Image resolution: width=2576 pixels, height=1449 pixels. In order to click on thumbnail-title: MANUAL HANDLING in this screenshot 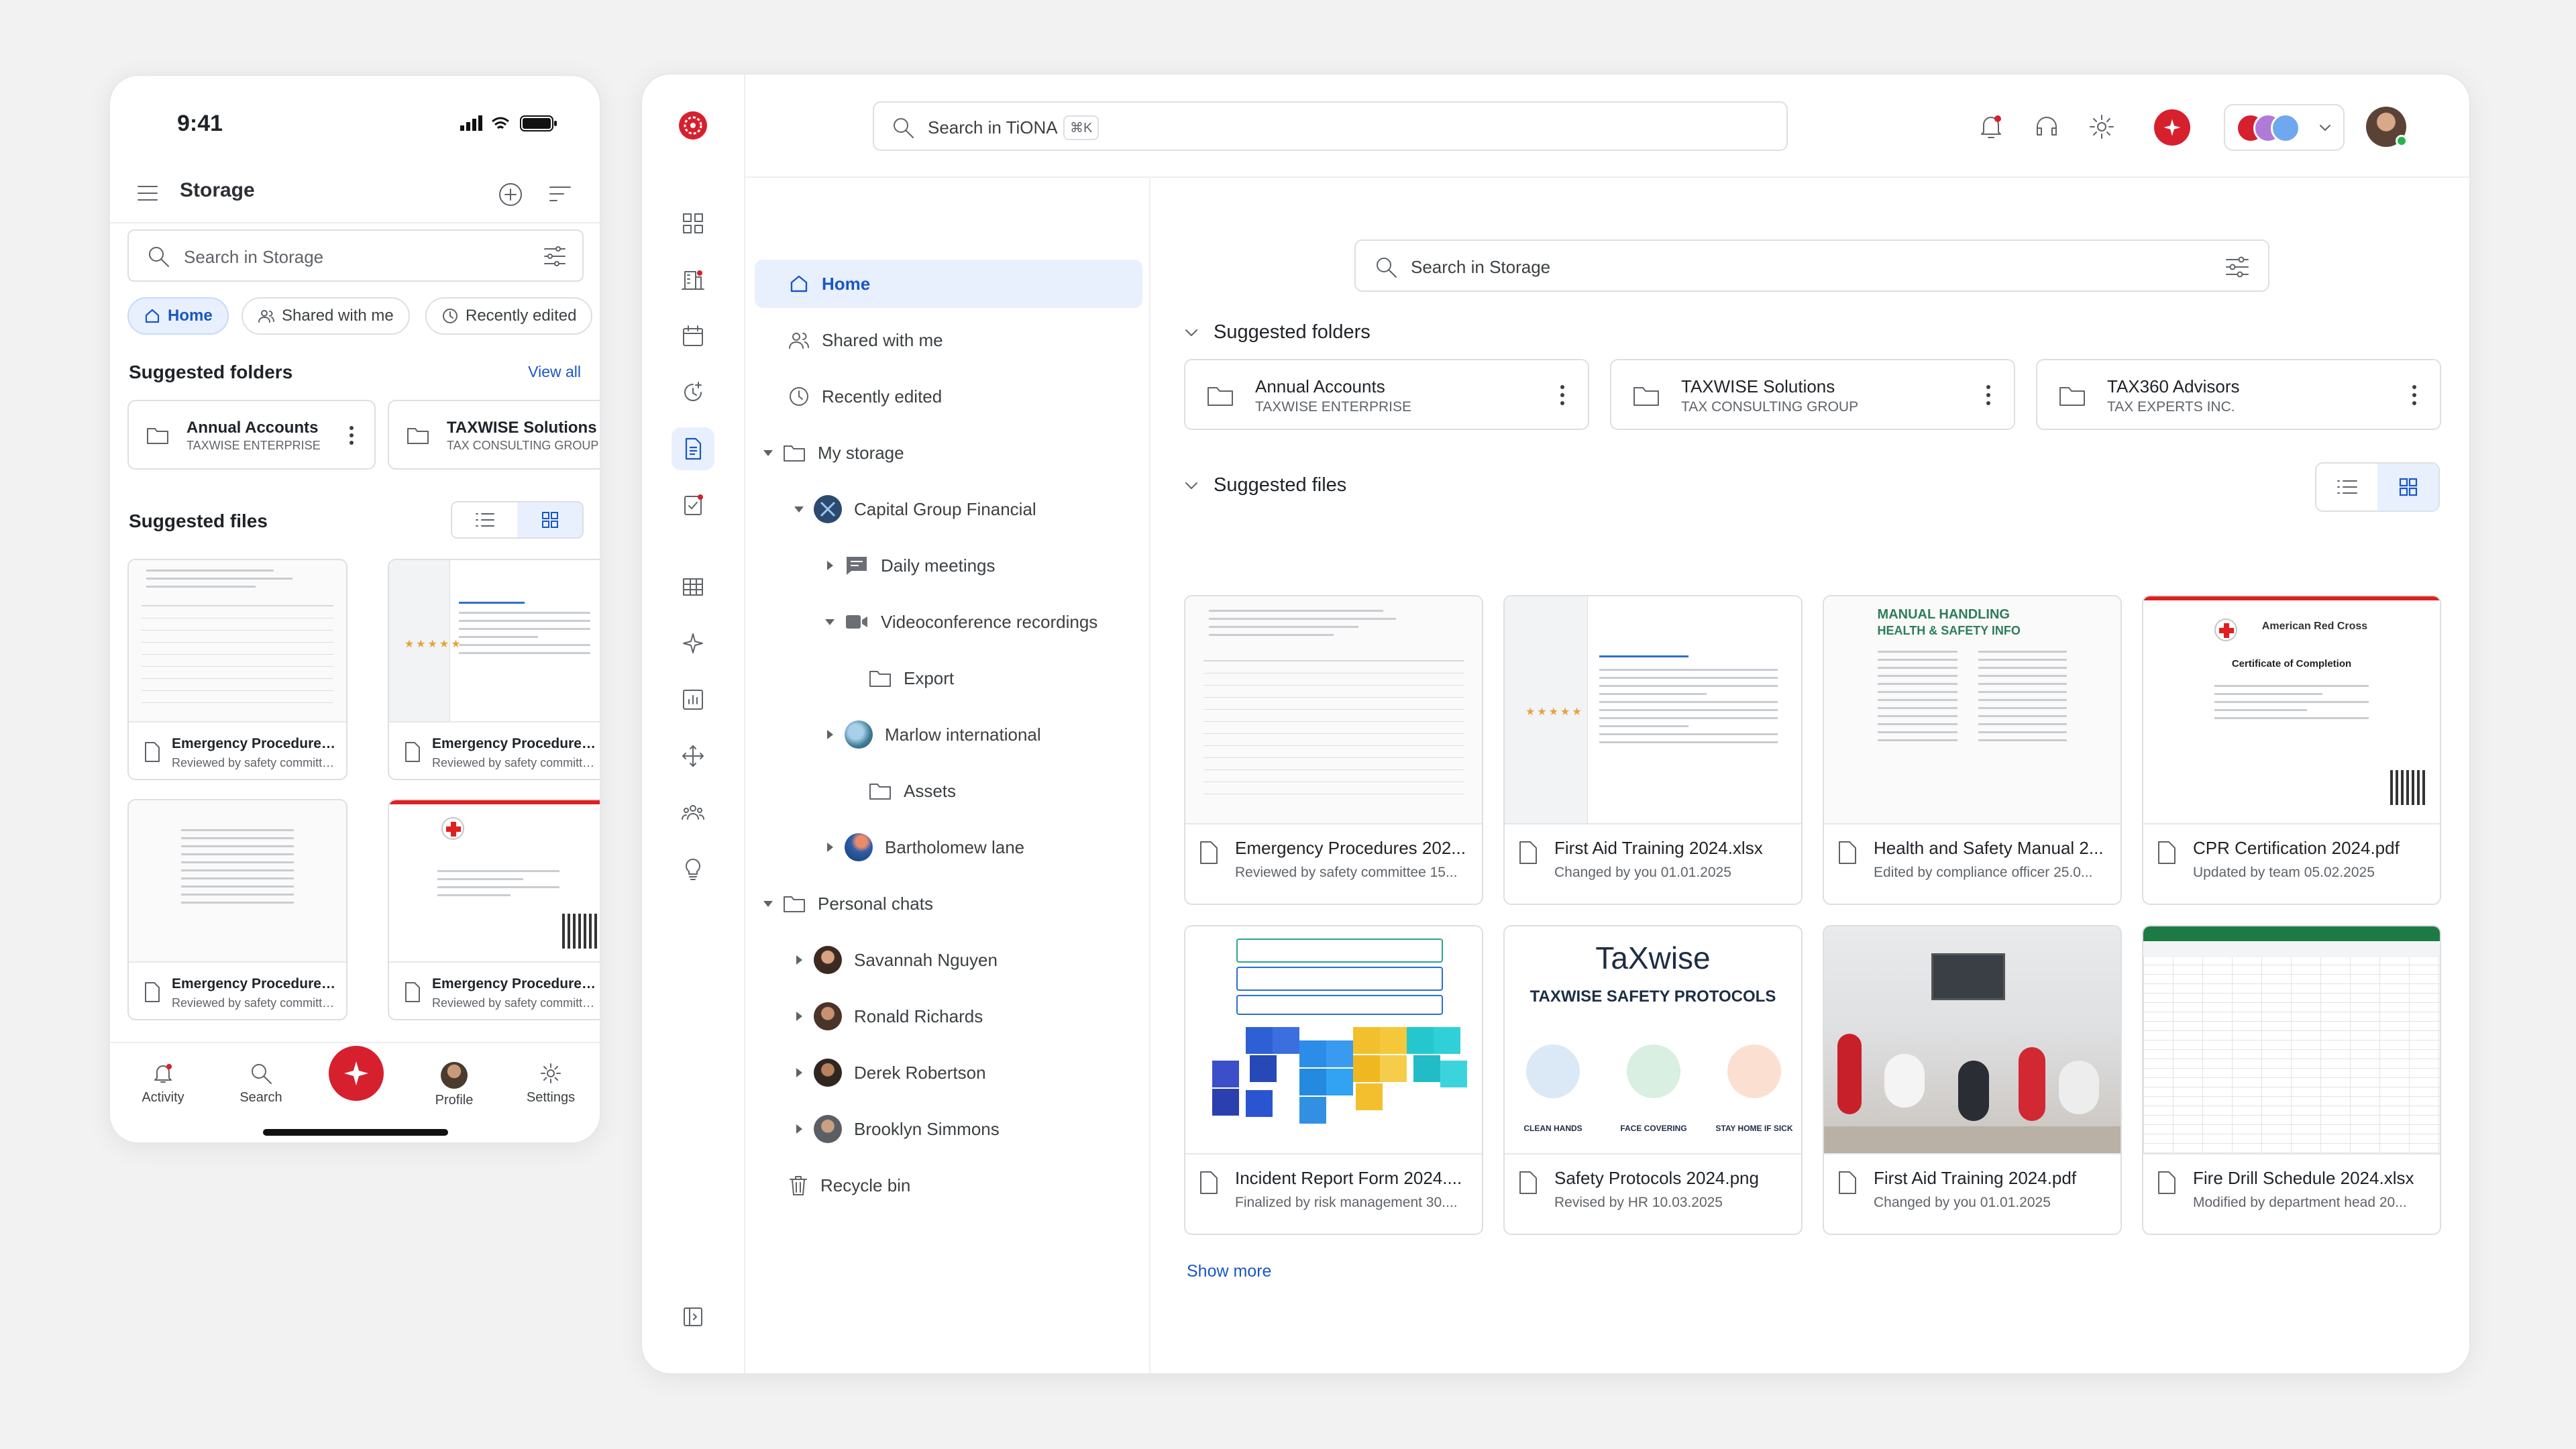, I will do `click(1943, 614)`.